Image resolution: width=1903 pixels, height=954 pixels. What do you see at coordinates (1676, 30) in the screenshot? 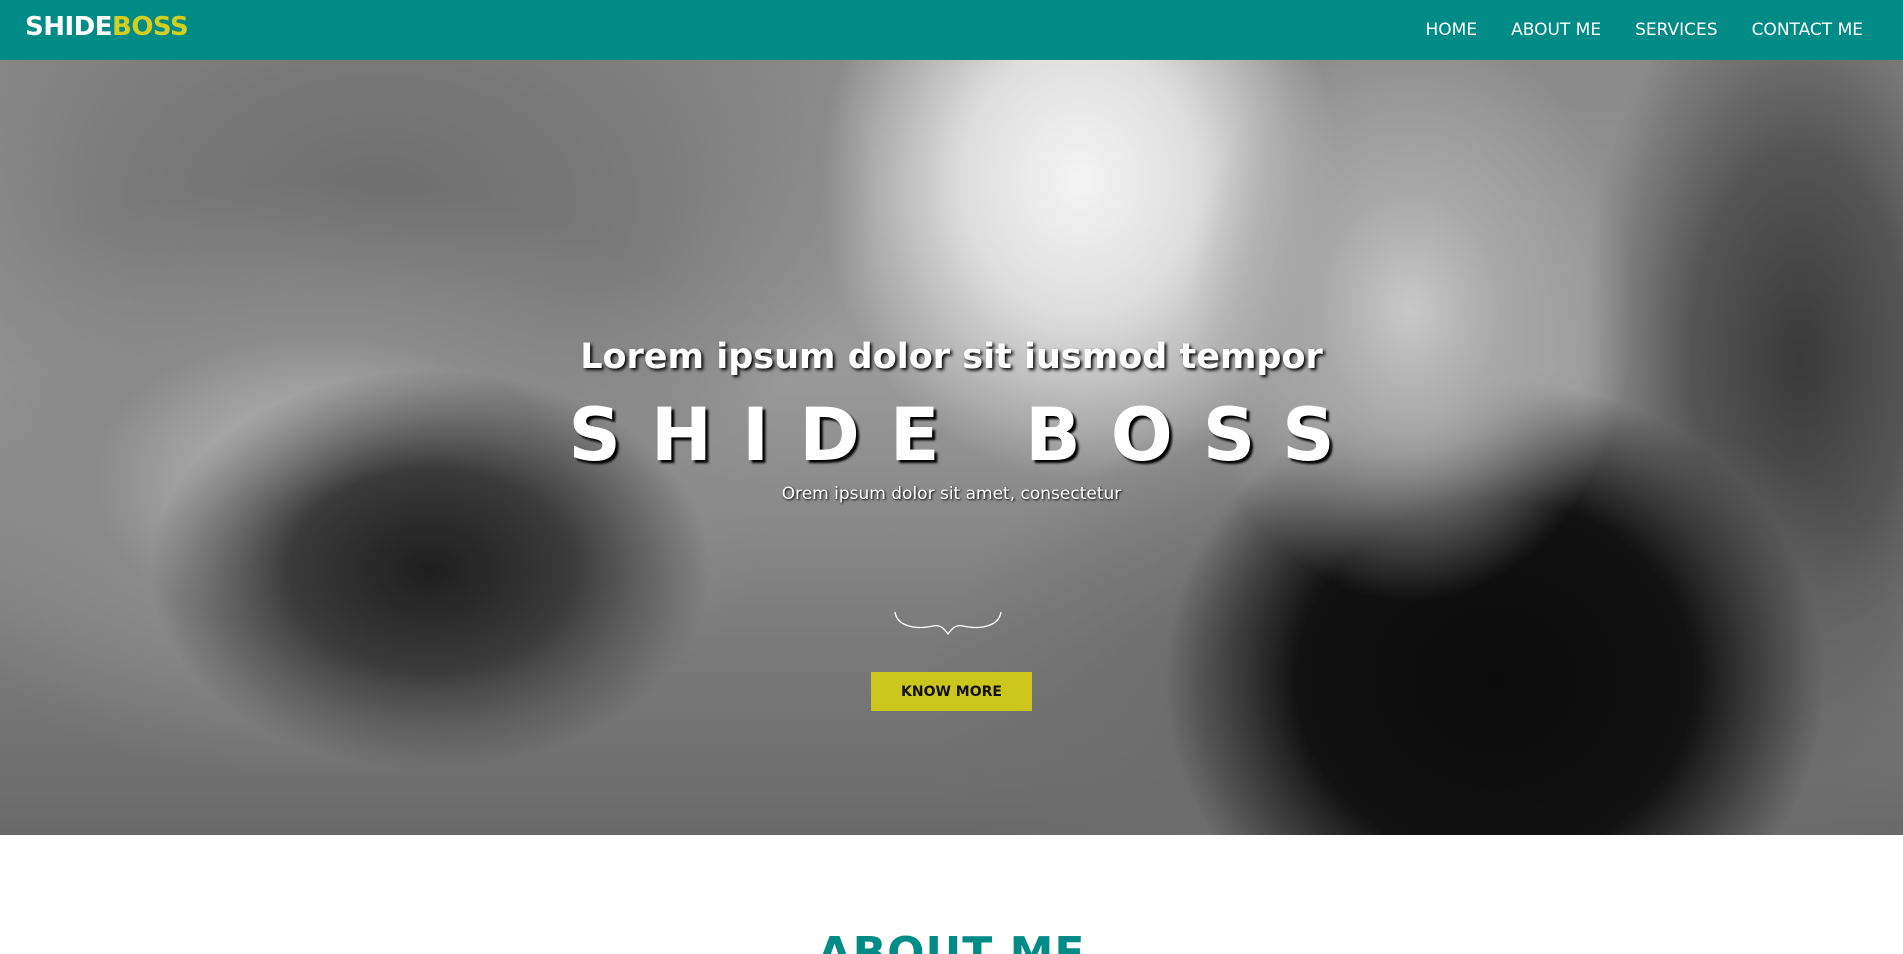
I see `nav-link-services: SERVICES` at bounding box center [1676, 30].